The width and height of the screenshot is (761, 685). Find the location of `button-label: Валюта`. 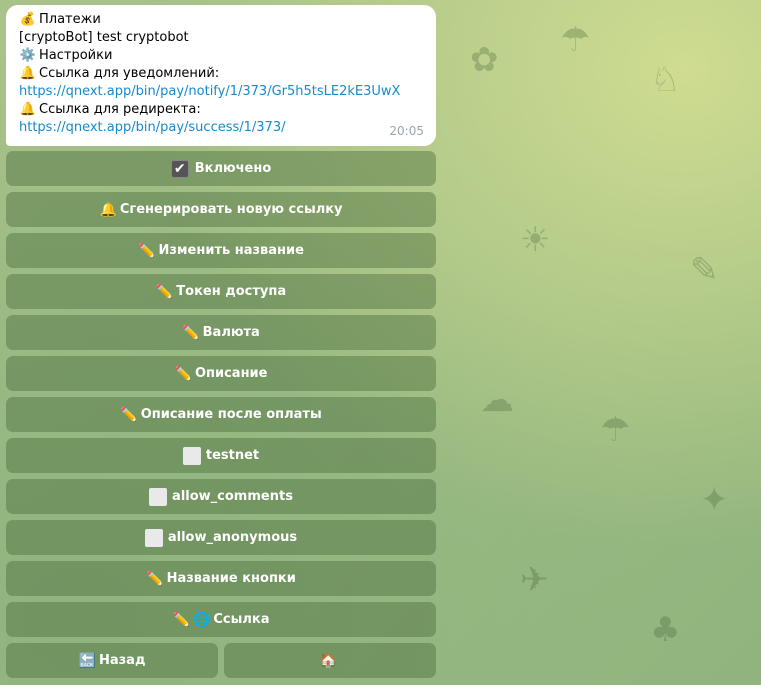

button-label: Валюта is located at coordinates (231, 332).